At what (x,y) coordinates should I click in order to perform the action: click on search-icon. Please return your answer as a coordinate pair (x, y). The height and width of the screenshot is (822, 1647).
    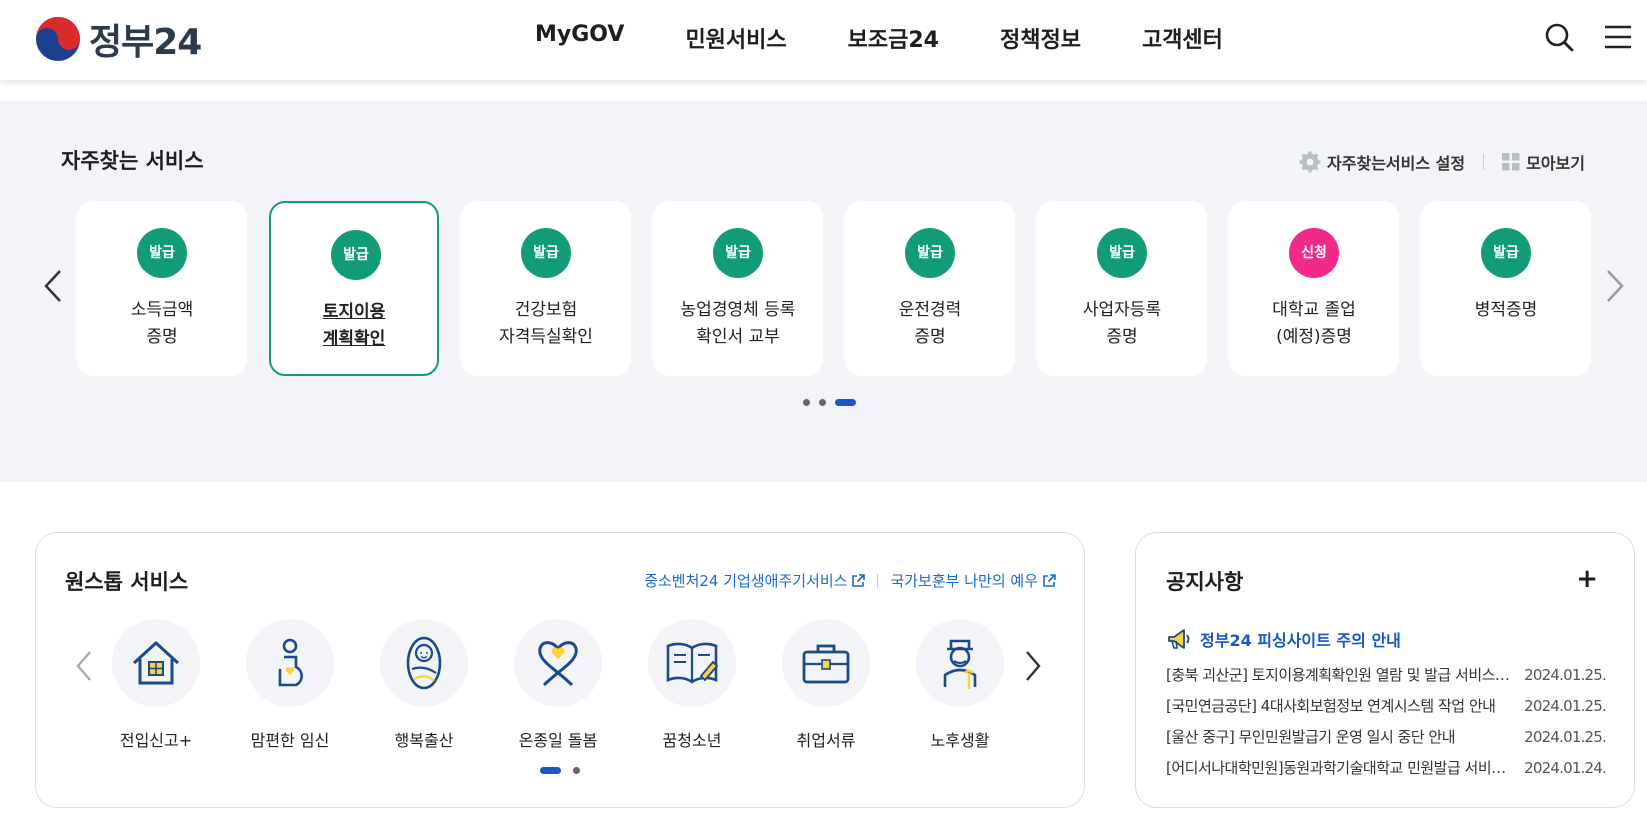
    Looking at the image, I should click on (1559, 37).